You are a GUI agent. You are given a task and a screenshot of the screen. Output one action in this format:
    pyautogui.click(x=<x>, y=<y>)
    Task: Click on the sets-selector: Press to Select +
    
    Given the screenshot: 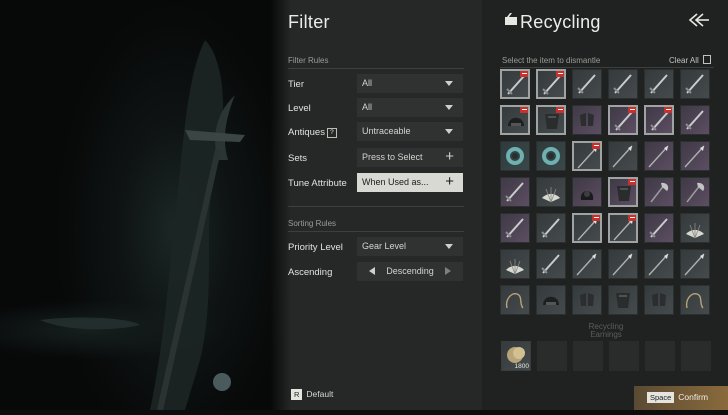 What is the action you would take?
    pyautogui.click(x=410, y=157)
    